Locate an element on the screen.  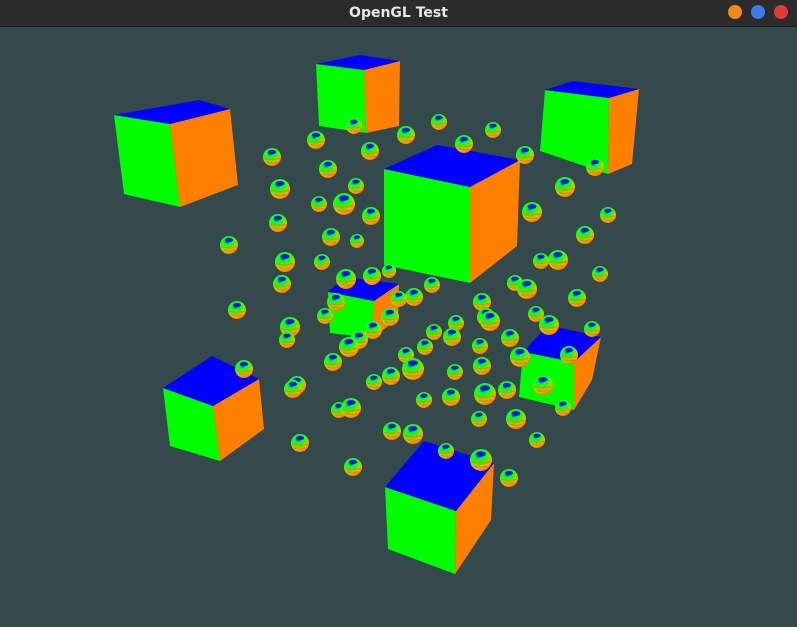
window-controls is located at coordinates (758, 12).